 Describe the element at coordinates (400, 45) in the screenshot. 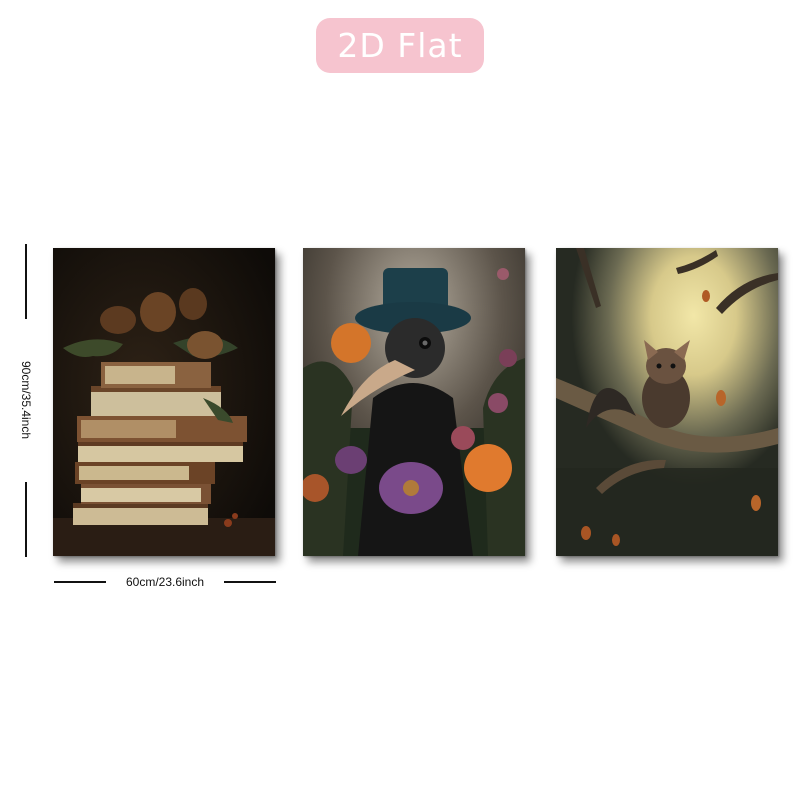

I see `format-badge: 2D Flat` at that location.